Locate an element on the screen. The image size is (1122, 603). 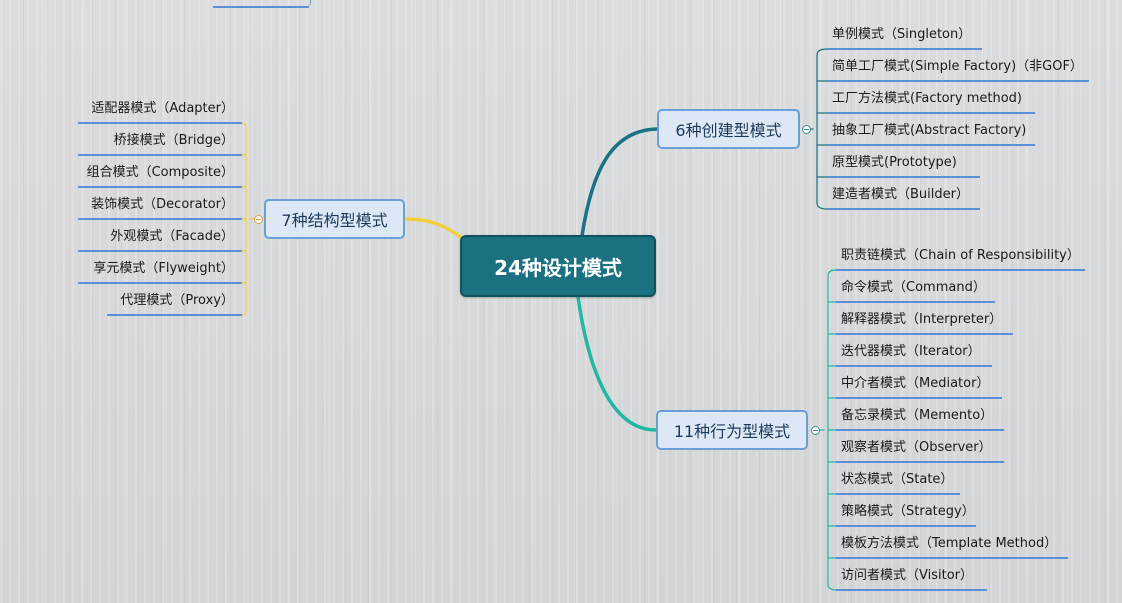
branch-behavioral-patterns: 11种行为型模式 is located at coordinates (732, 430).